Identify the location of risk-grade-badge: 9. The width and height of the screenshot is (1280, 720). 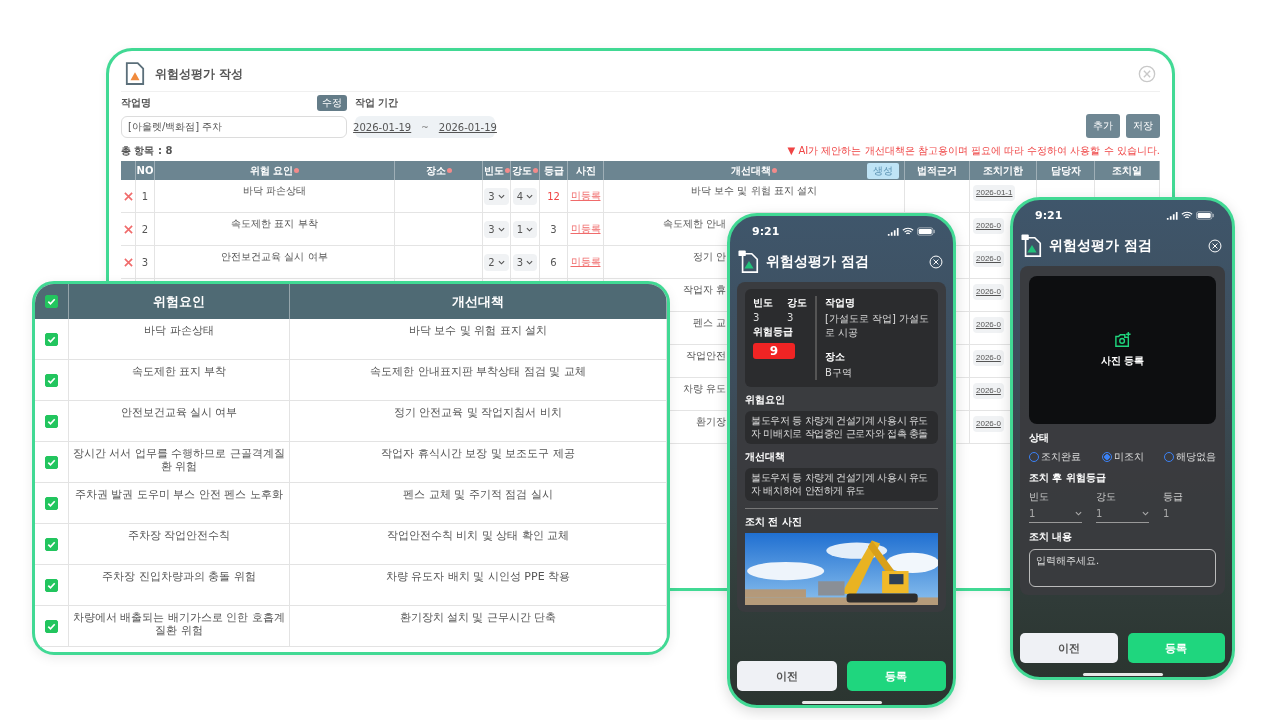
(774, 351).